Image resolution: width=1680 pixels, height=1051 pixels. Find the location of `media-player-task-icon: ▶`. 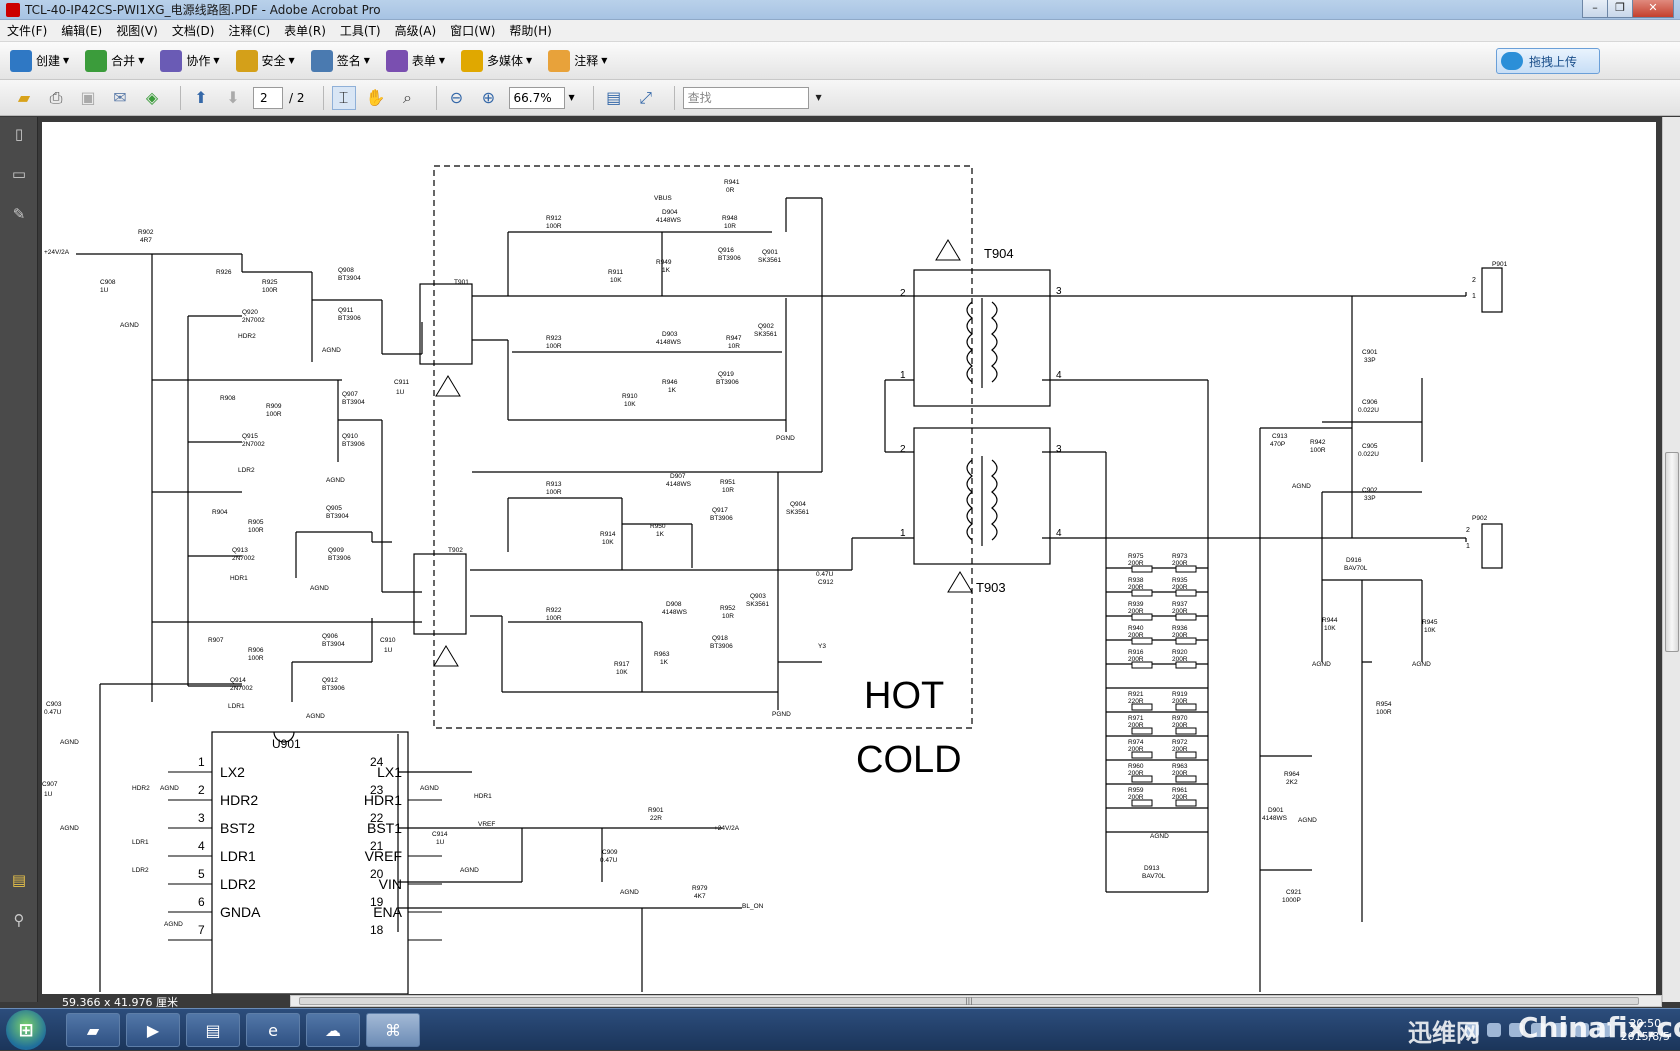

media-player-task-icon: ▶ is located at coordinates (153, 1030).